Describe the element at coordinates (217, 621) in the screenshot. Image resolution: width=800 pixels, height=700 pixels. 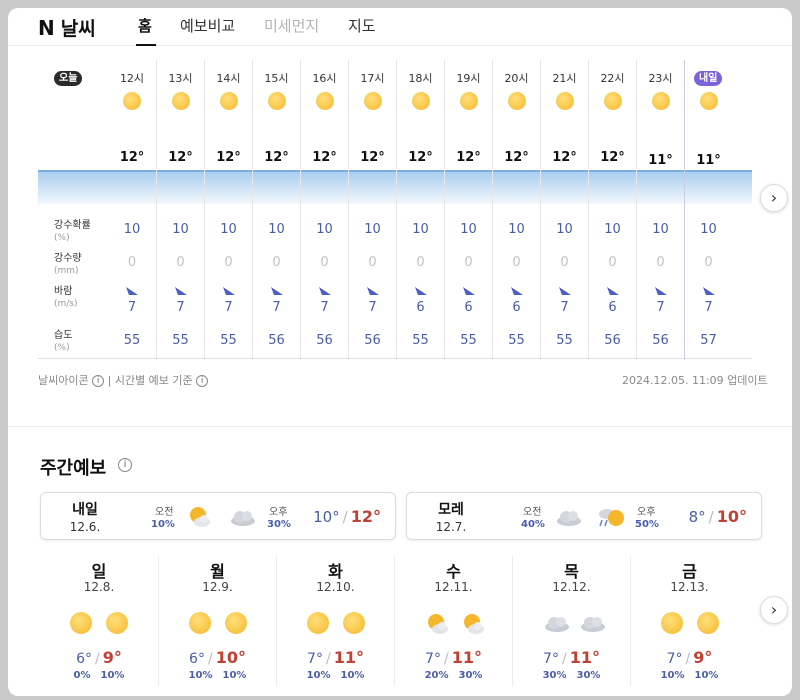
I see `weekly-day-column: 월 12.9. 6°/10° 10% 10%` at that location.